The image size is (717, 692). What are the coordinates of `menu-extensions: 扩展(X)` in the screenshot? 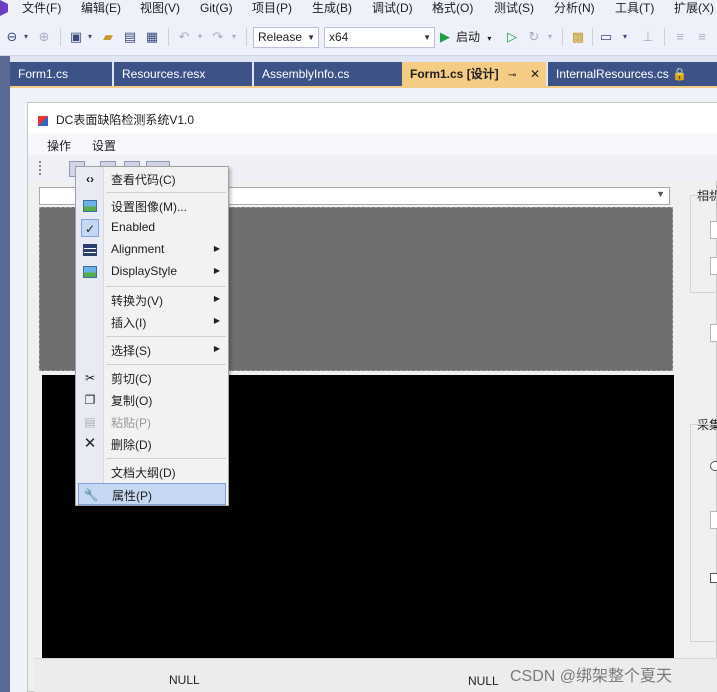 It's located at (694, 9).